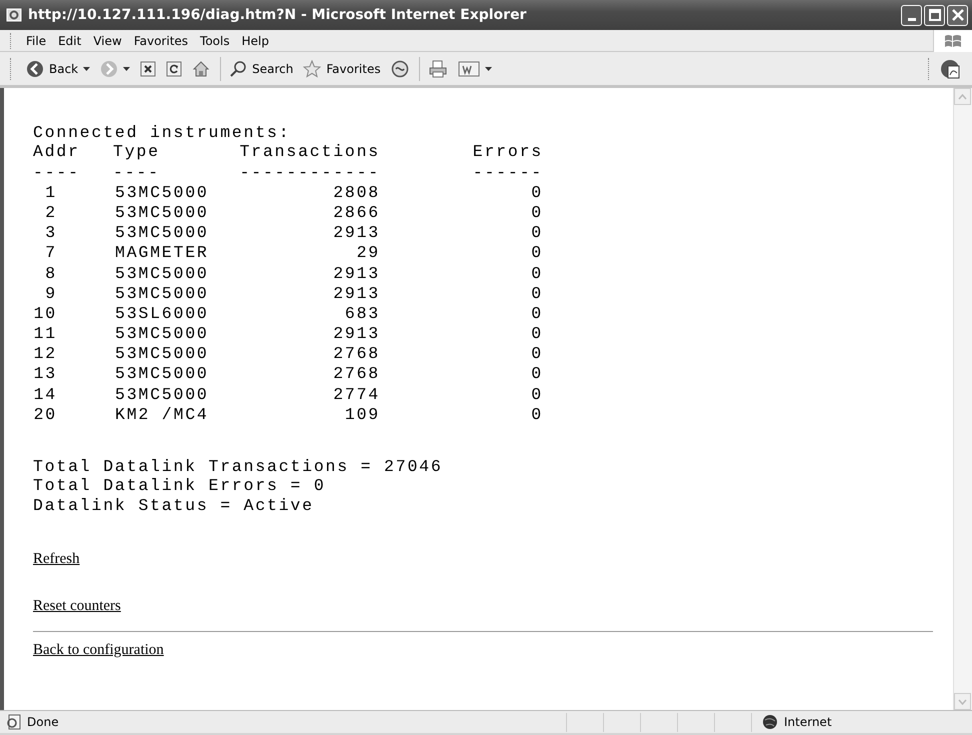 This screenshot has width=972, height=735. I want to click on house-icon, so click(201, 69).